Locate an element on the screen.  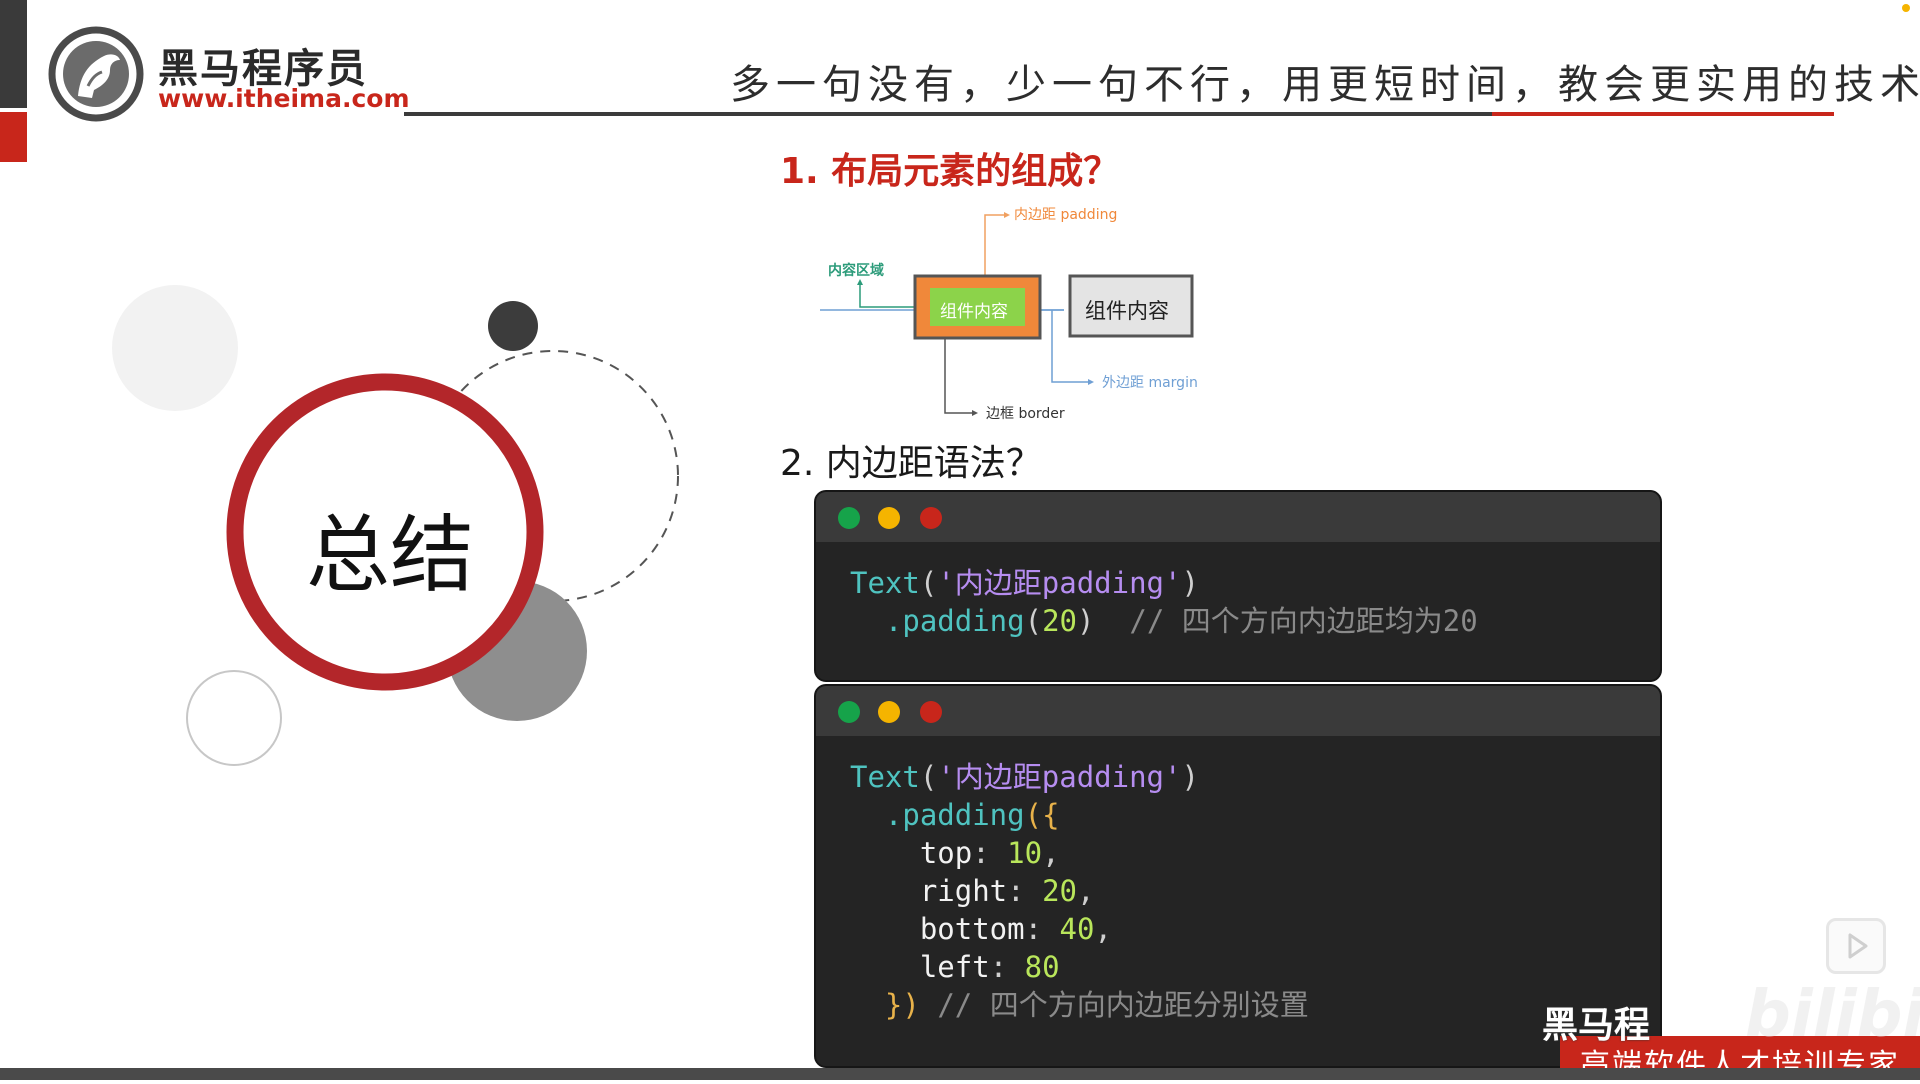
light-gray-circle is located at coordinates (175, 348).